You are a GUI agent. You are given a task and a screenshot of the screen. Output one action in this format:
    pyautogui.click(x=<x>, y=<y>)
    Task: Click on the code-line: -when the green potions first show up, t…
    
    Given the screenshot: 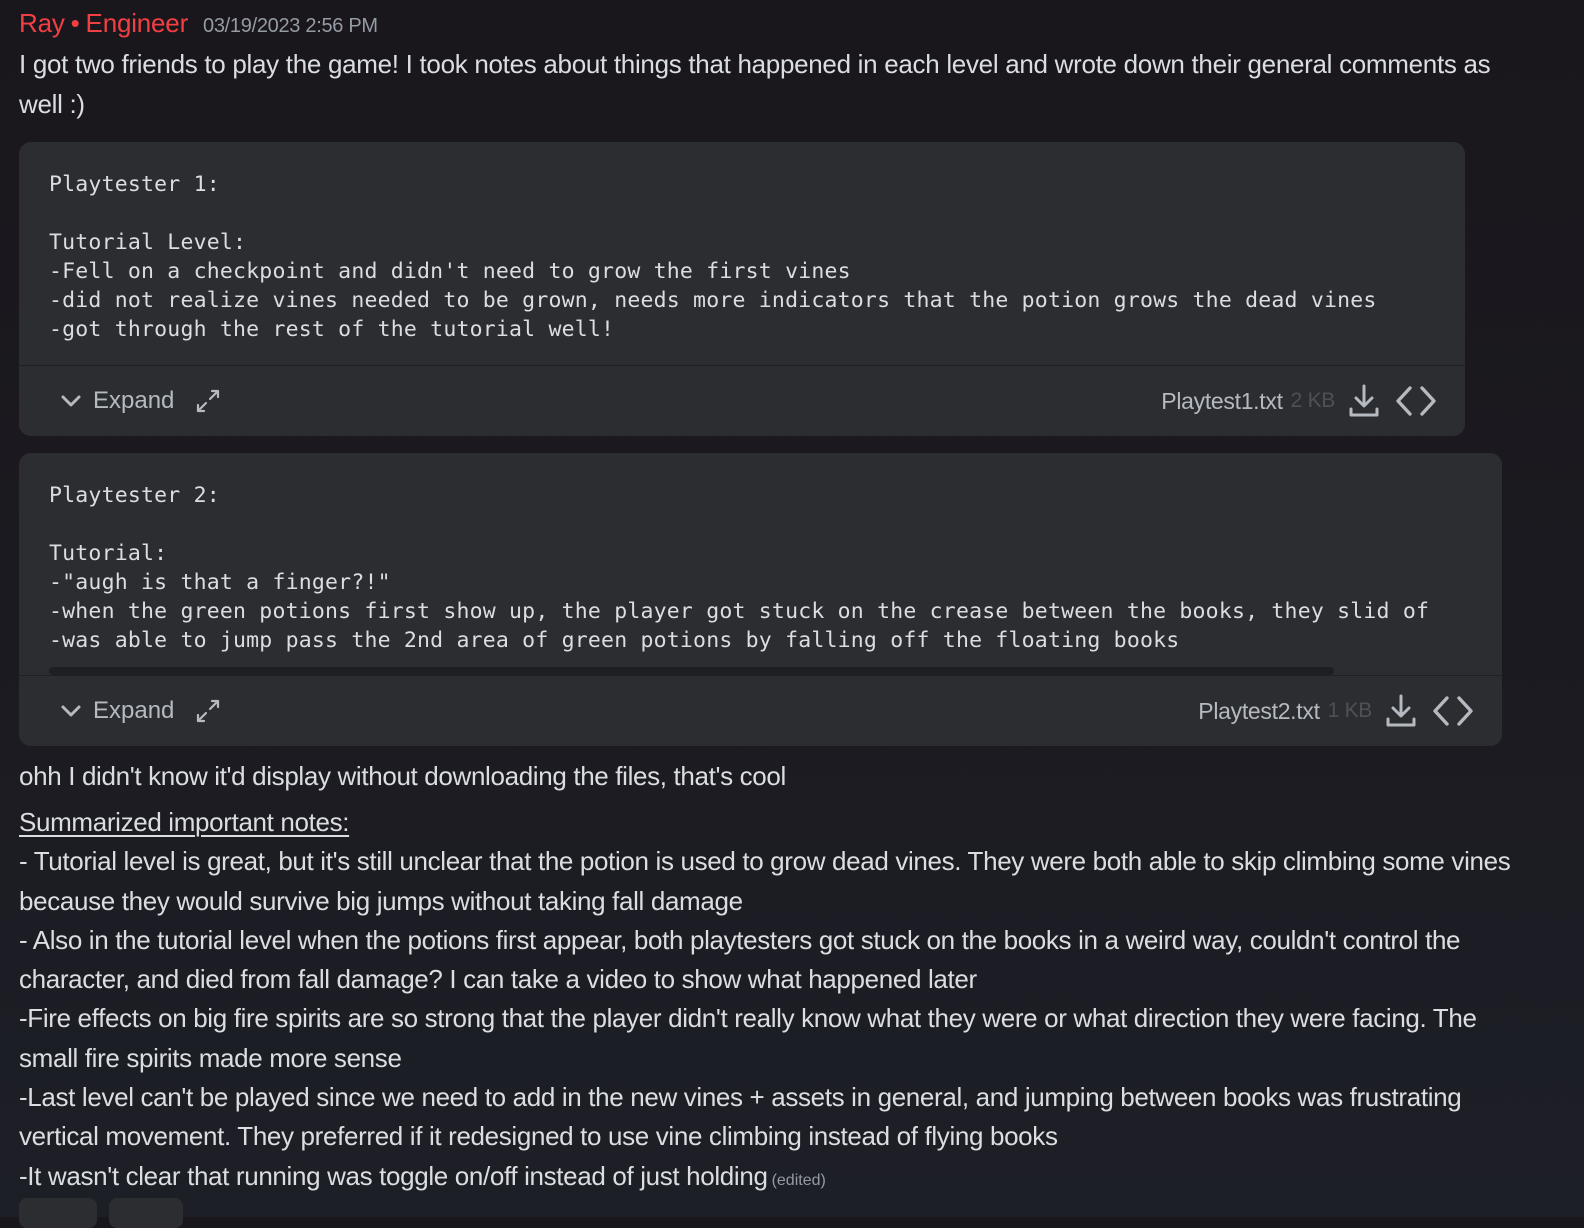 What is the action you would take?
    pyautogui.click(x=739, y=611)
    